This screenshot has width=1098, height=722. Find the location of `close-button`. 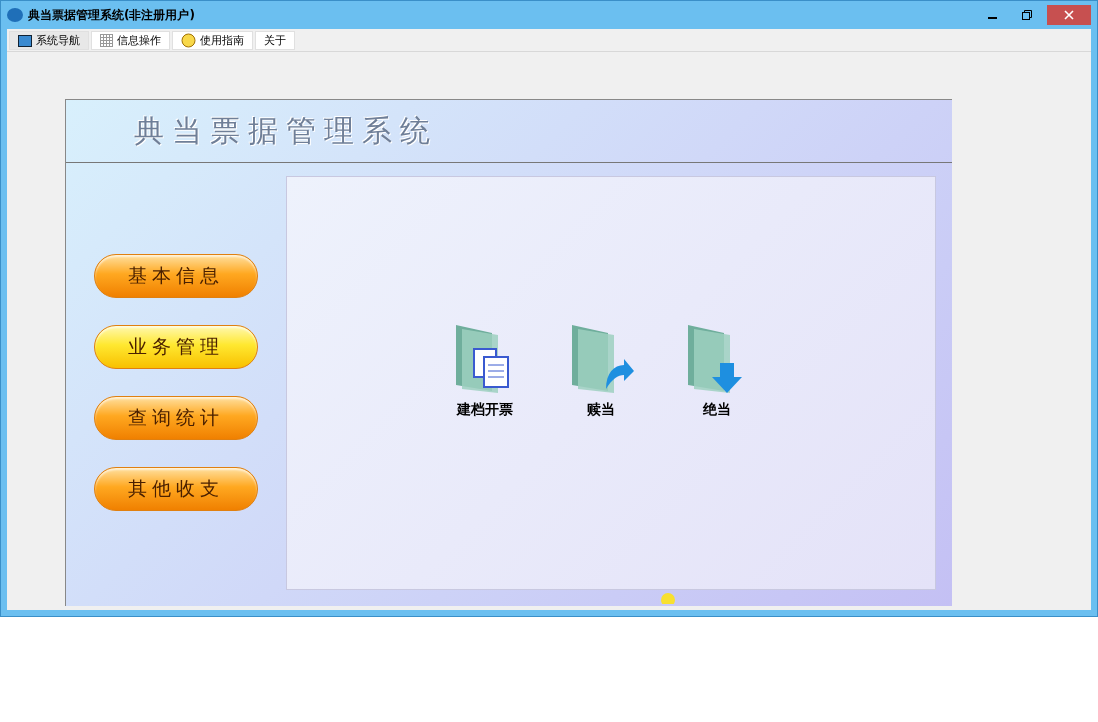

close-button is located at coordinates (1069, 15).